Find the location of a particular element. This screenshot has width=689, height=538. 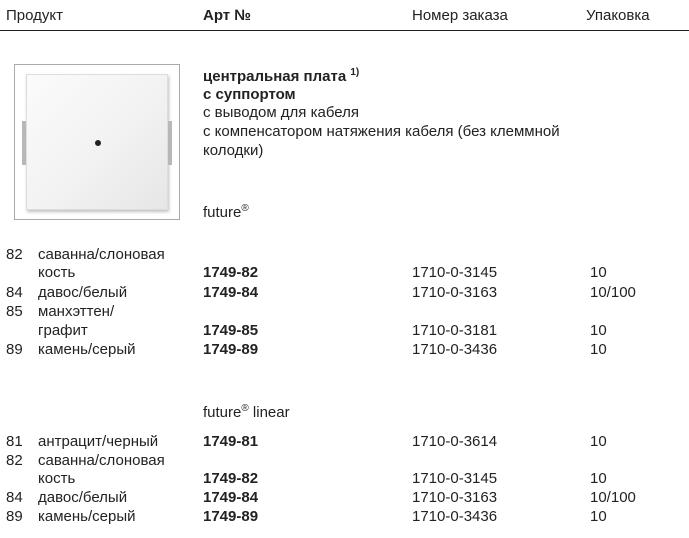

cable-outlet-hole is located at coordinates (98, 143).